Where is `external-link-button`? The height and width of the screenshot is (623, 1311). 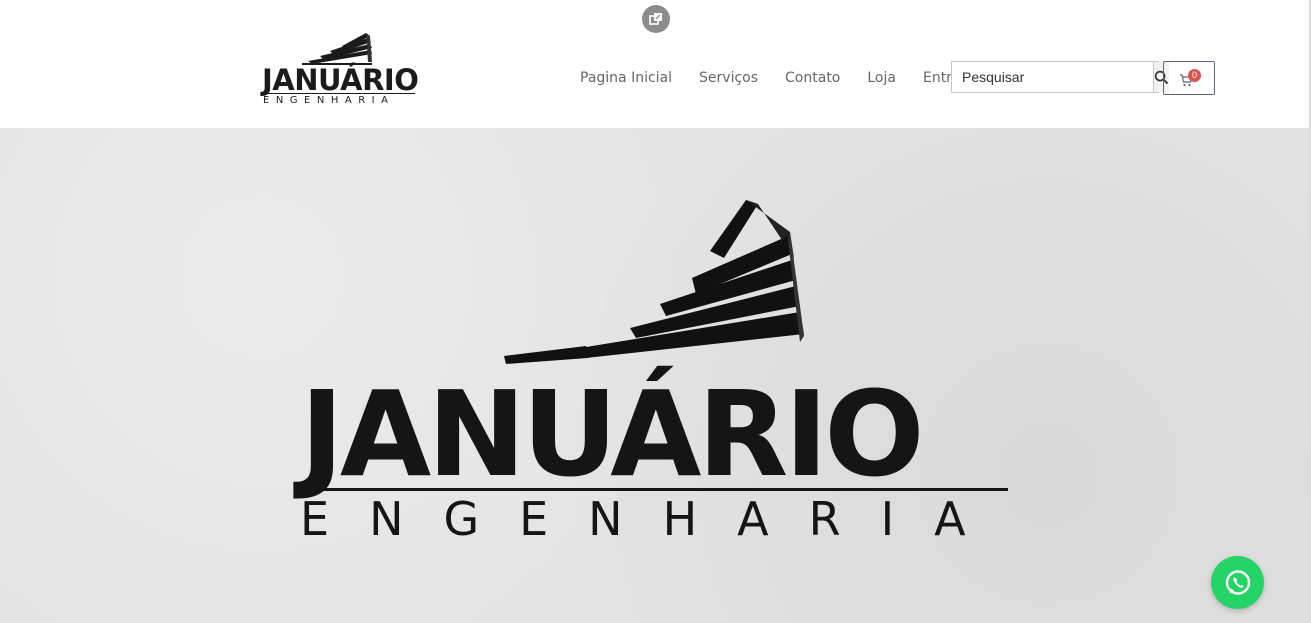
external-link-button is located at coordinates (656, 19).